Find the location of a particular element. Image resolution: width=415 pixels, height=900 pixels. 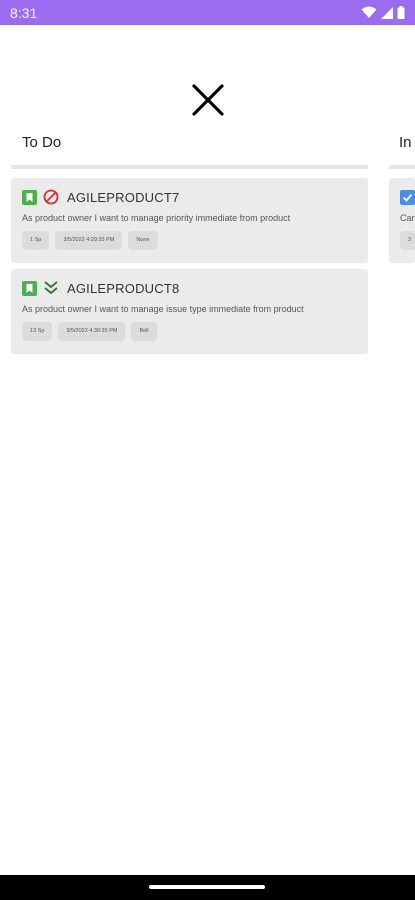

issue-chips: 1 Sp 3/5/2022 4:29:33 PM None is located at coordinates (90, 240).